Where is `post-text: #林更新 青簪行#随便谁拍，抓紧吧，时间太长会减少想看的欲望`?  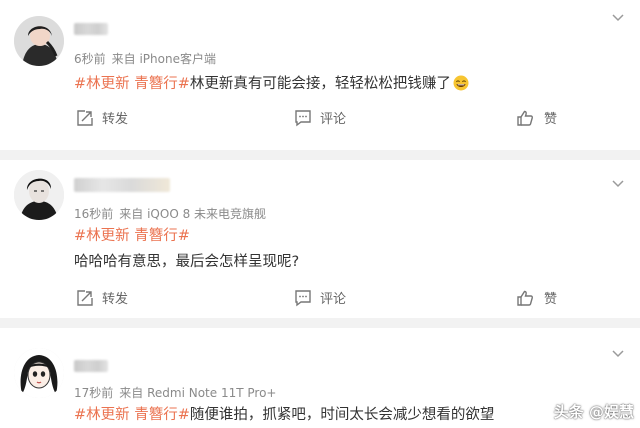 post-text: #林更新 青簪行#随便谁拍，抓紧吧，时间太长会减少想看的欲望 is located at coordinates (284, 413).